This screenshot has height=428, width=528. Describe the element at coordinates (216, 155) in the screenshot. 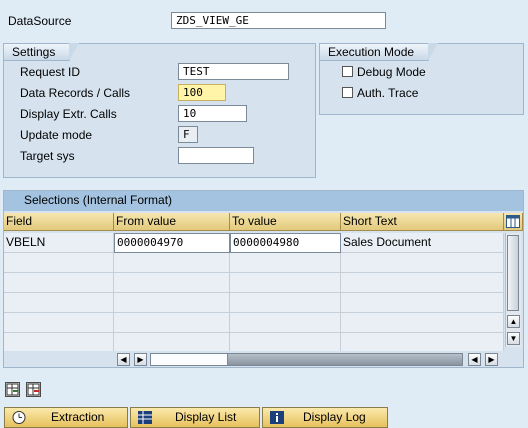

I see `target-sys-field` at that location.